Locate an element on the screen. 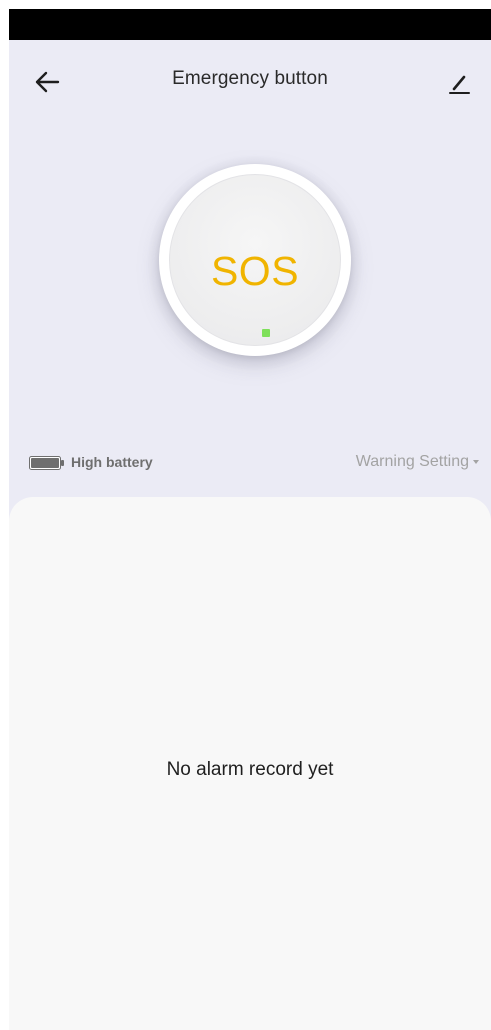 This screenshot has width=491, height=1030. sos-button-face: SOS is located at coordinates (255, 260).